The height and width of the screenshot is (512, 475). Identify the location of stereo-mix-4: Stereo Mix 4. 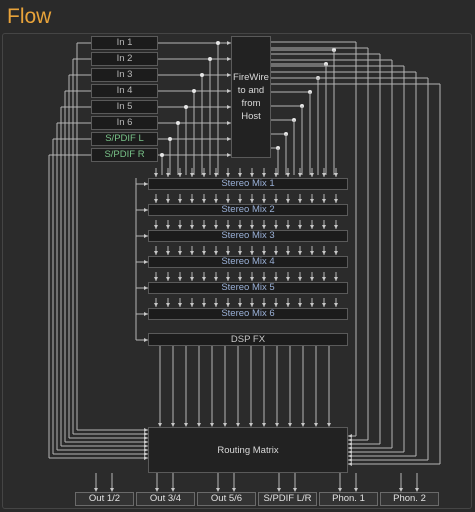
(248, 262).